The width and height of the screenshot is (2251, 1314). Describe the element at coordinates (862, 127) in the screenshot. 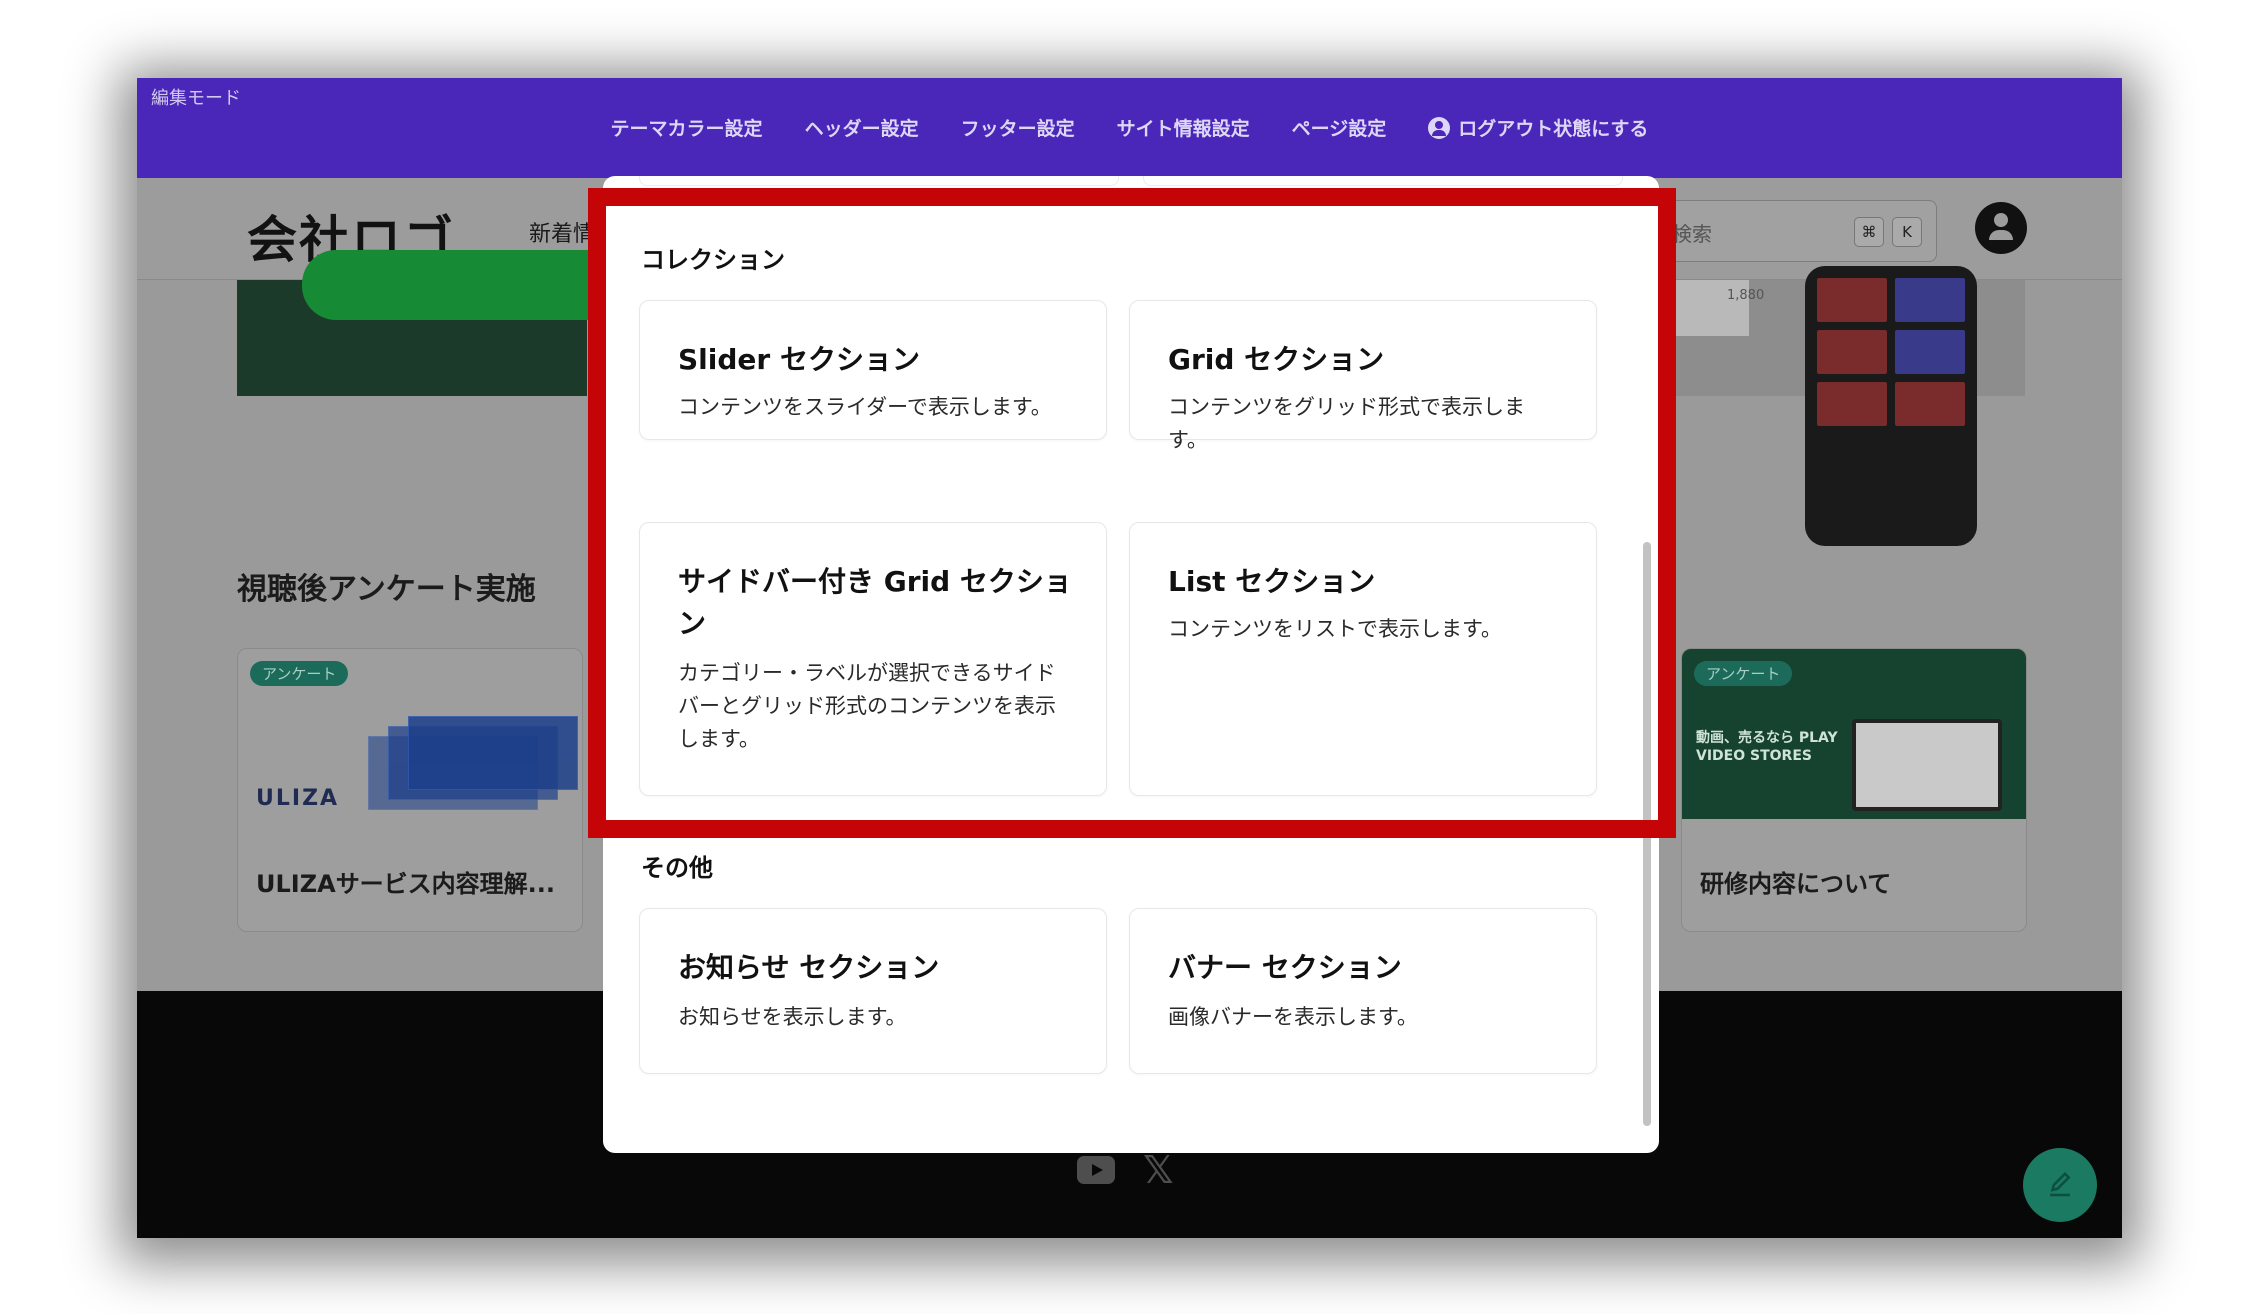

I see `header-settings-link: ヘッダー設定` at that location.